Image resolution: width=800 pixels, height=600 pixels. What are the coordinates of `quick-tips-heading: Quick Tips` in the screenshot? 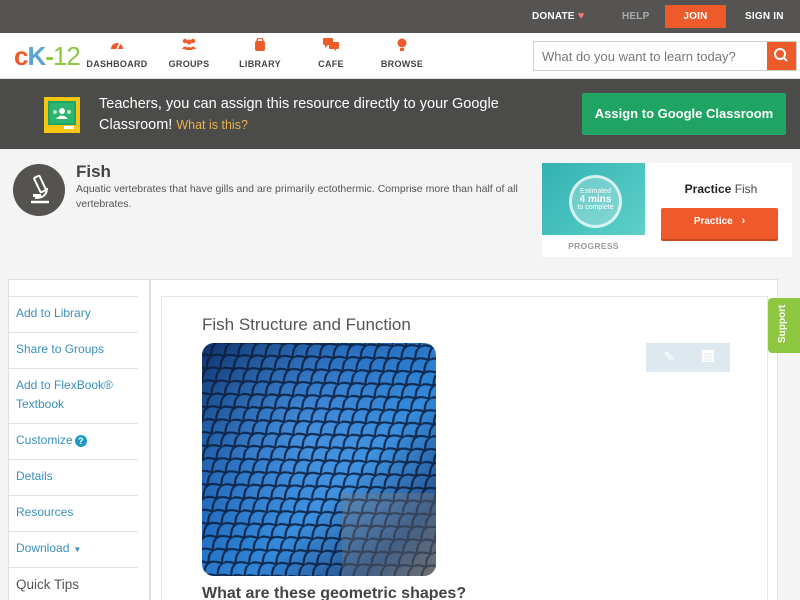 It's located at (48, 584).